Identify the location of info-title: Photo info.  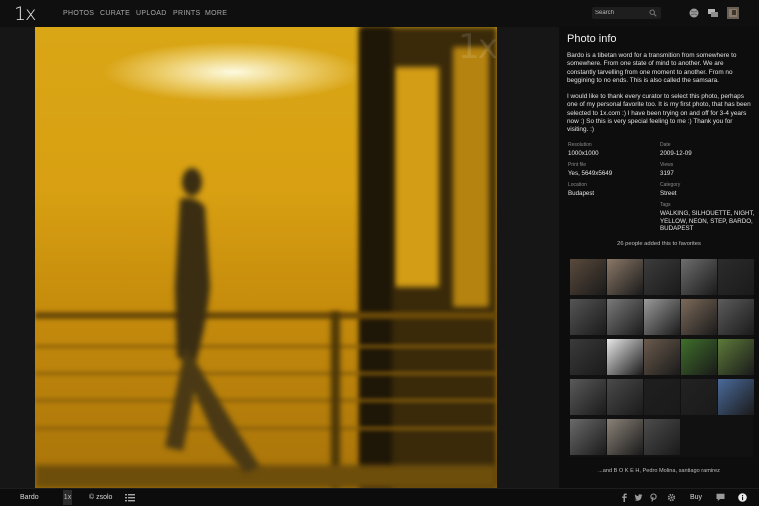
(592, 39).